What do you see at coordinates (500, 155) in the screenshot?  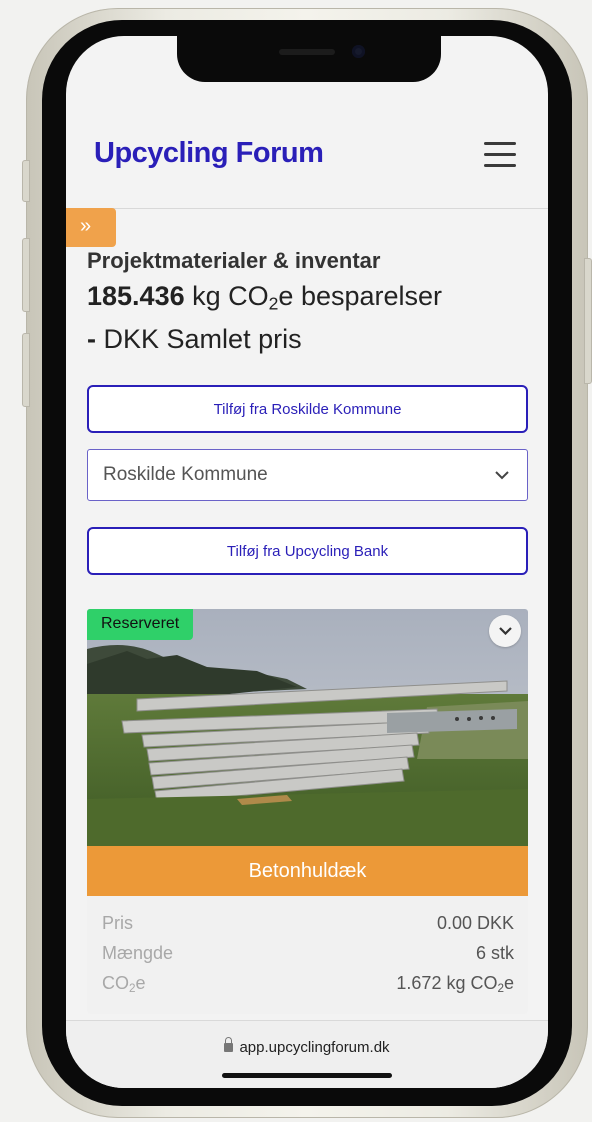 I see `hamburger-menu-icon` at bounding box center [500, 155].